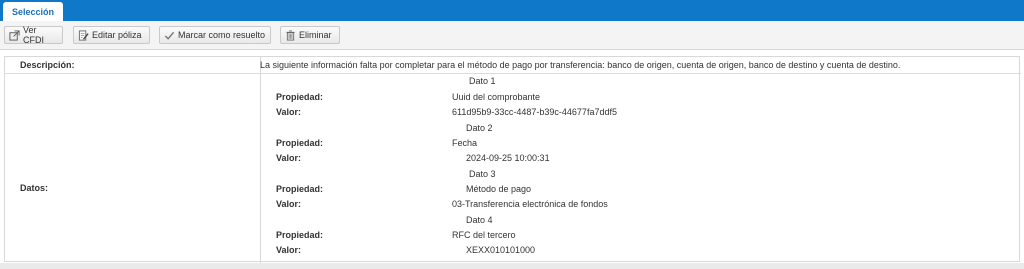 This screenshot has height=269, width=1024. I want to click on property-value: RFC del tercero, so click(484, 235).